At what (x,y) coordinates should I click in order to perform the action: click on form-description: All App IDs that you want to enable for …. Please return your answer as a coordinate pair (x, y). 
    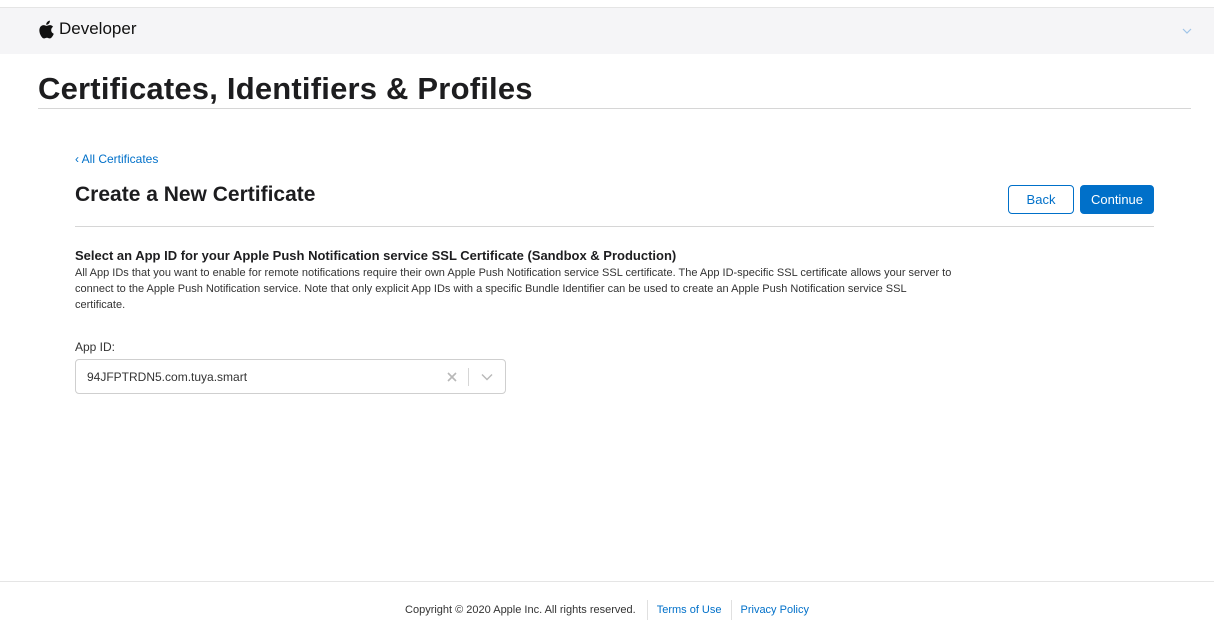
    Looking at the image, I should click on (513, 289).